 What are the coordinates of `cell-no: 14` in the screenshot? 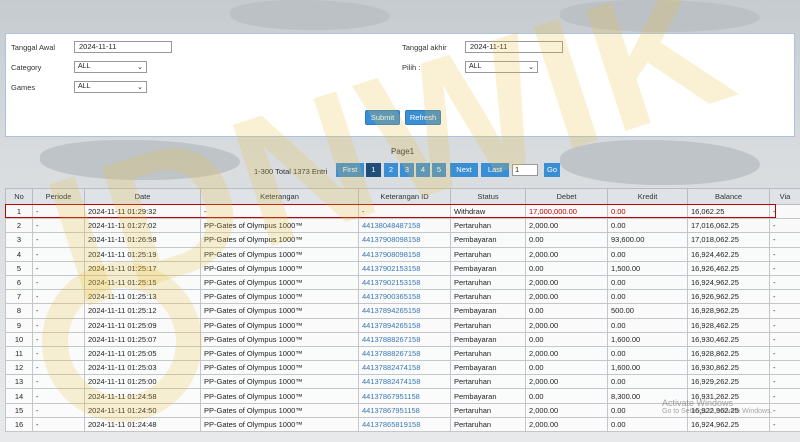 It's located at (19, 396).